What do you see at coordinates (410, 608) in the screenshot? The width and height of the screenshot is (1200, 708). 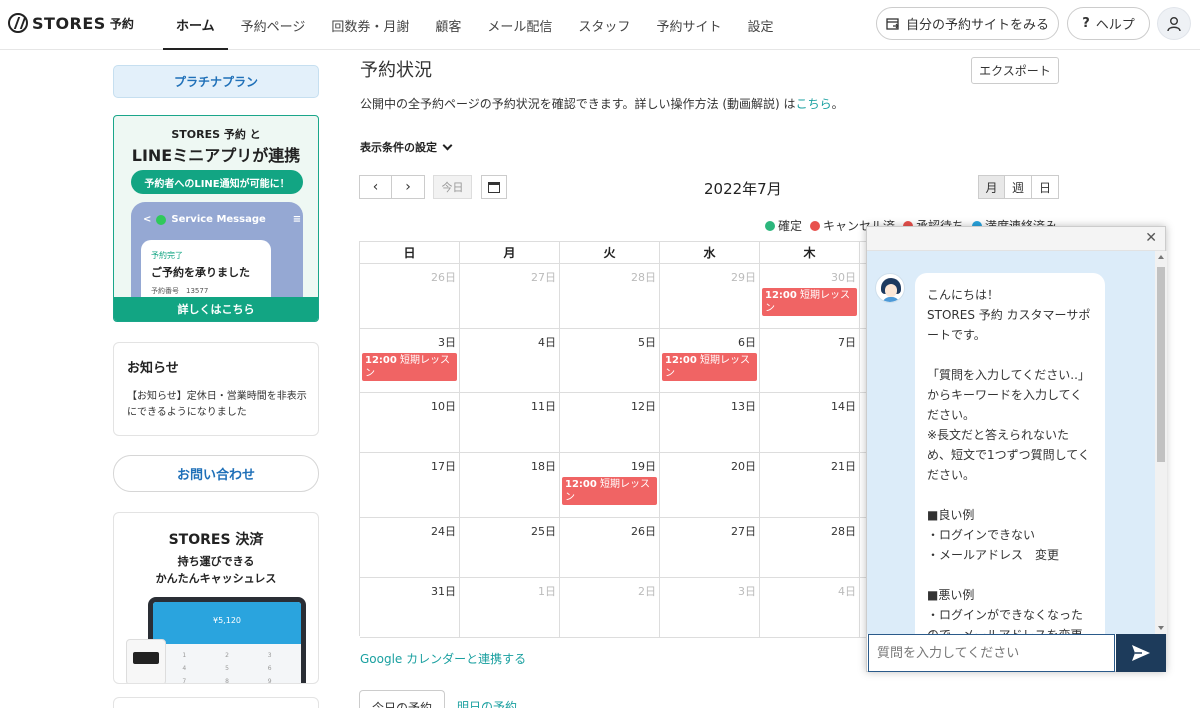 I see `calendar-day-cell: 31日` at bounding box center [410, 608].